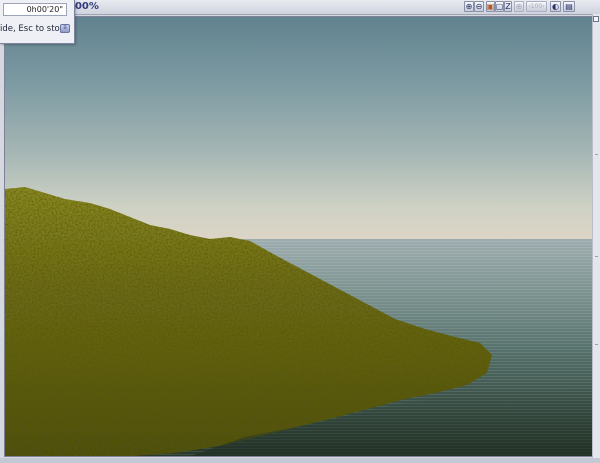 The height and width of the screenshot is (463, 600). What do you see at coordinates (499, 6) in the screenshot?
I see `frame-button: ▢` at bounding box center [499, 6].